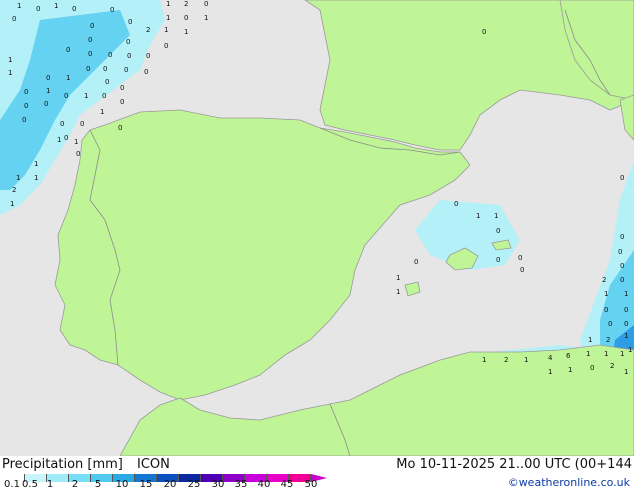  I want to click on color-scale-label: 10, so click(122, 484).